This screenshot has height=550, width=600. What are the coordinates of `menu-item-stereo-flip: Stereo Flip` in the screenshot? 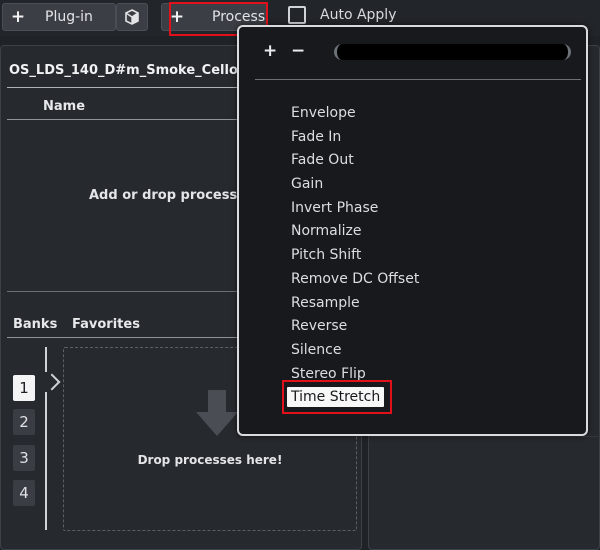 It's located at (351, 375).